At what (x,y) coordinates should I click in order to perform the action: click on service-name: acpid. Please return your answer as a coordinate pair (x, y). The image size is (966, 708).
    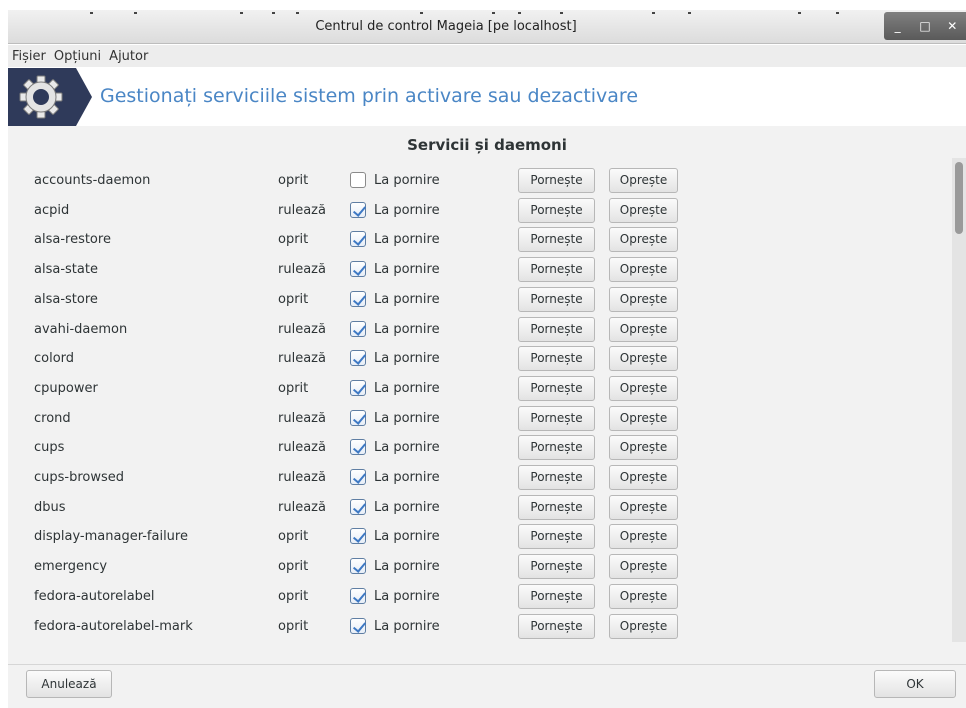
    Looking at the image, I should click on (52, 210).